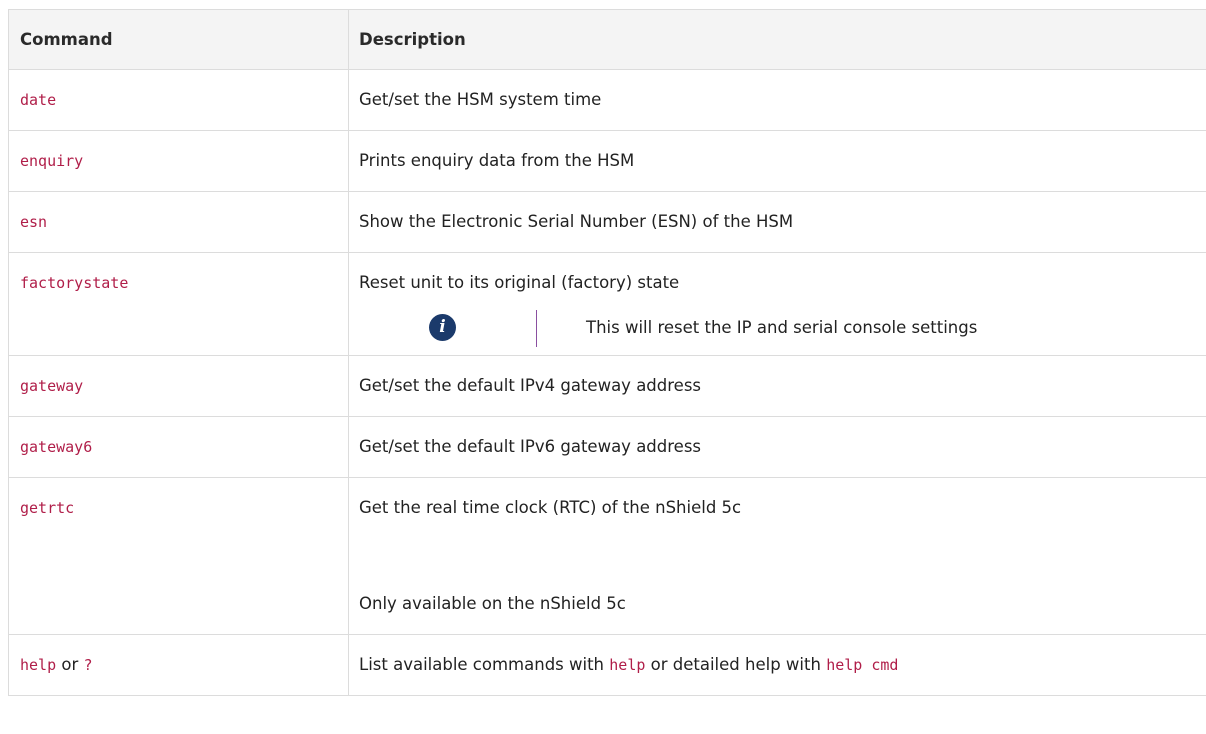 This screenshot has width=1206, height=734. I want to click on description-text: Get/set the default IPv4 gateway address, so click(530, 385).